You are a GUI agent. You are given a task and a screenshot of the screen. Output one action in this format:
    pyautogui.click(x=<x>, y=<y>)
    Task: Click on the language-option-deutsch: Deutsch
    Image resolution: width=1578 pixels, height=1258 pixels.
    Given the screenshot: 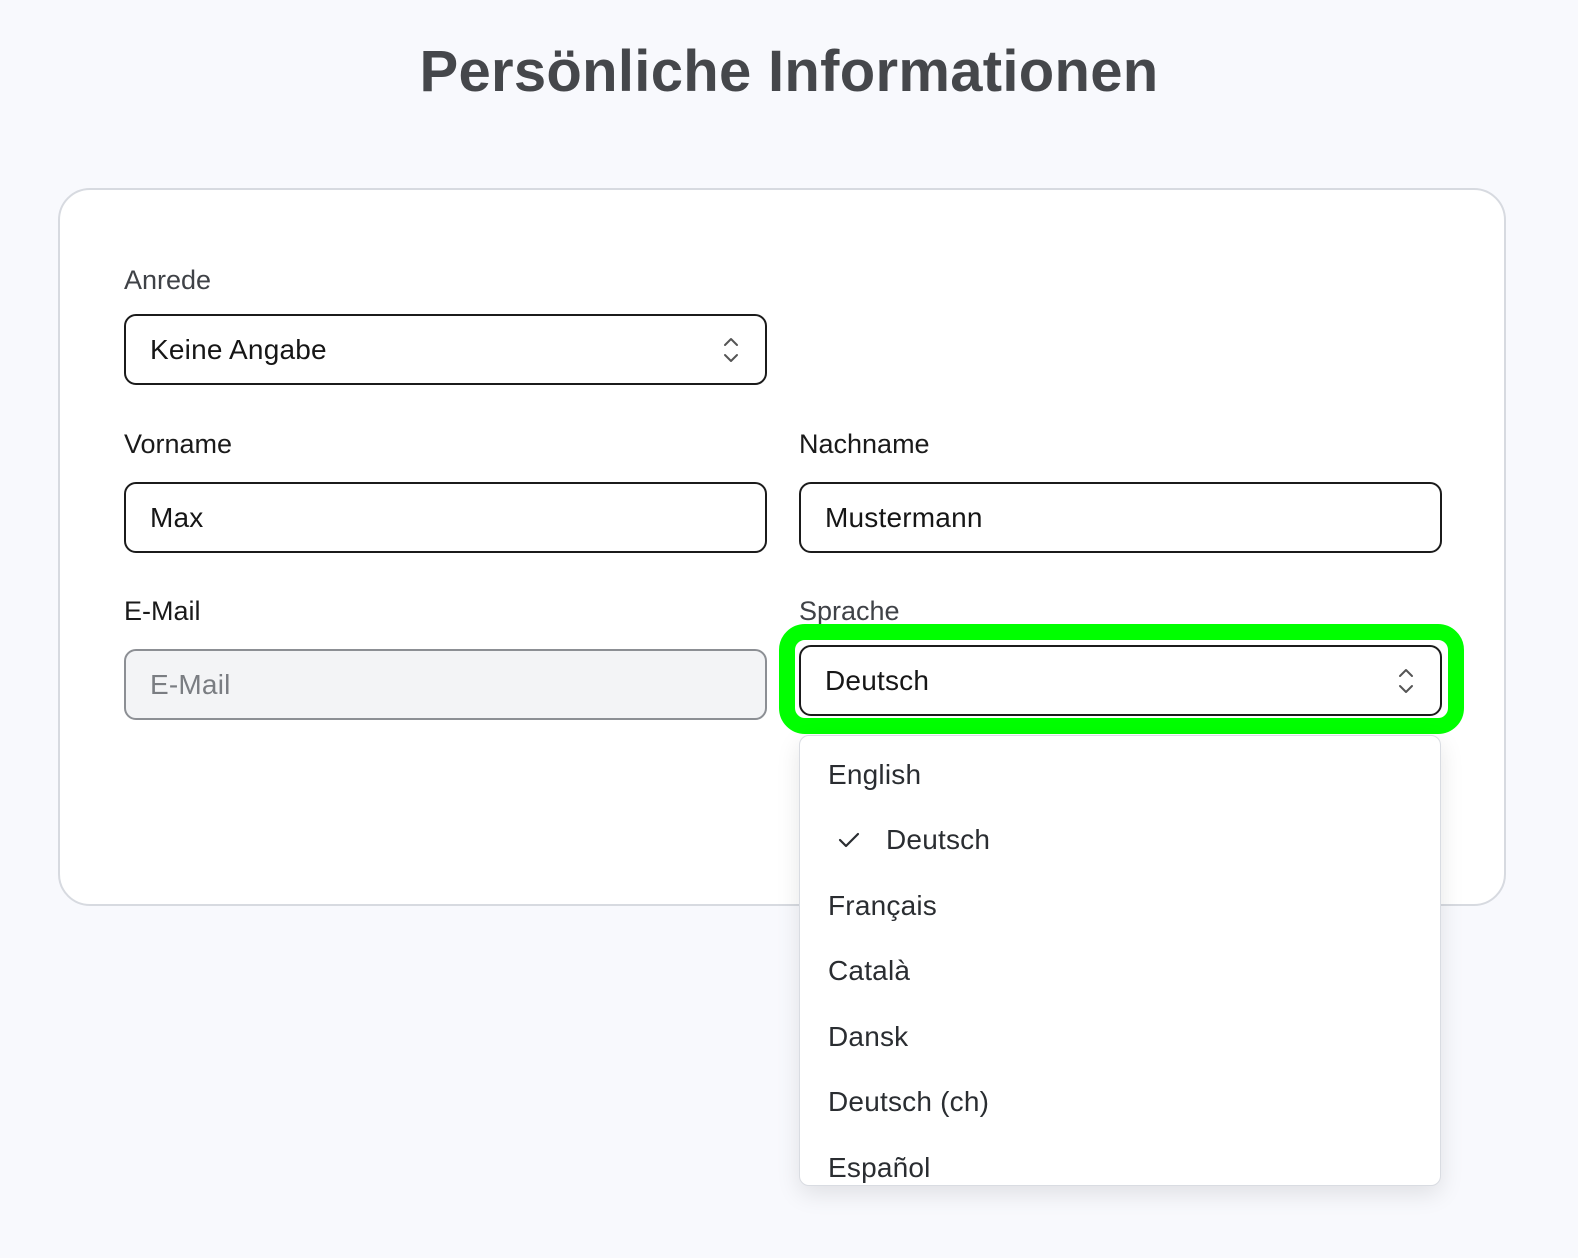 What is the action you would take?
    pyautogui.click(x=1120, y=840)
    